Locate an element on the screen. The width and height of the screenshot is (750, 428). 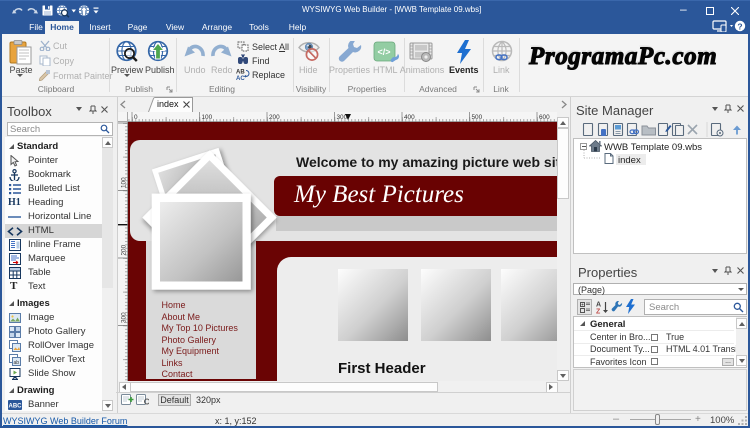
svg-text: AB is located at coordinates (240, 73).